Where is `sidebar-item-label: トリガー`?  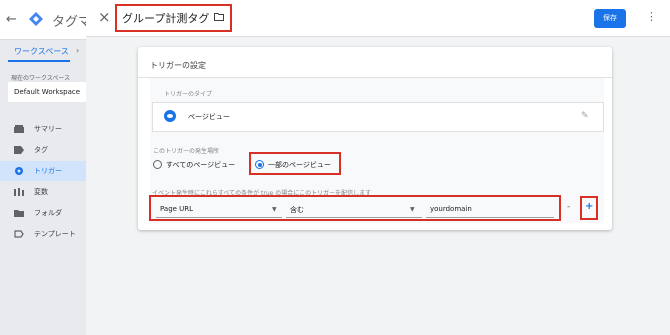
sidebar-item-label: トリガー is located at coordinates (48, 171).